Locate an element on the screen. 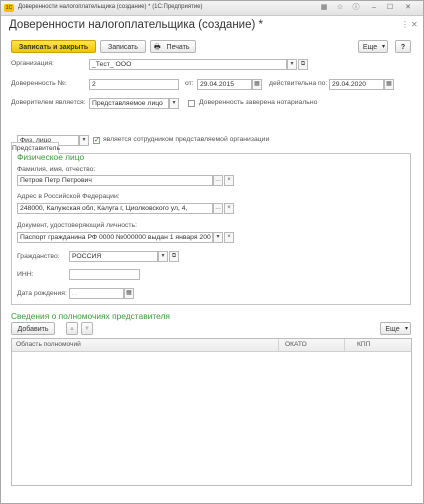 Image resolution: width=424 pixels, height=504 pixels. citizenship-label: Гражданство: is located at coordinates (38, 256).